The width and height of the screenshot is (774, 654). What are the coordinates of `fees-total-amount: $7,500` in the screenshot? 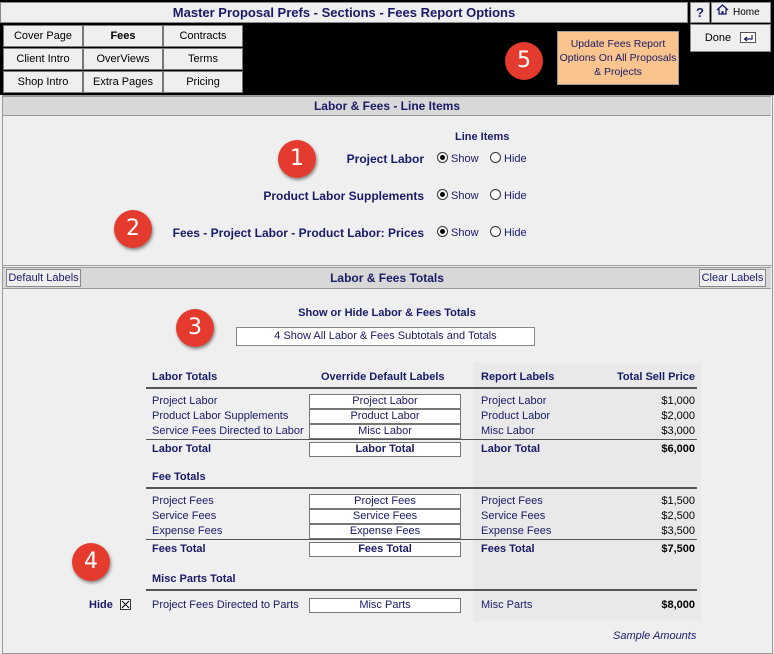 It's located at (678, 549).